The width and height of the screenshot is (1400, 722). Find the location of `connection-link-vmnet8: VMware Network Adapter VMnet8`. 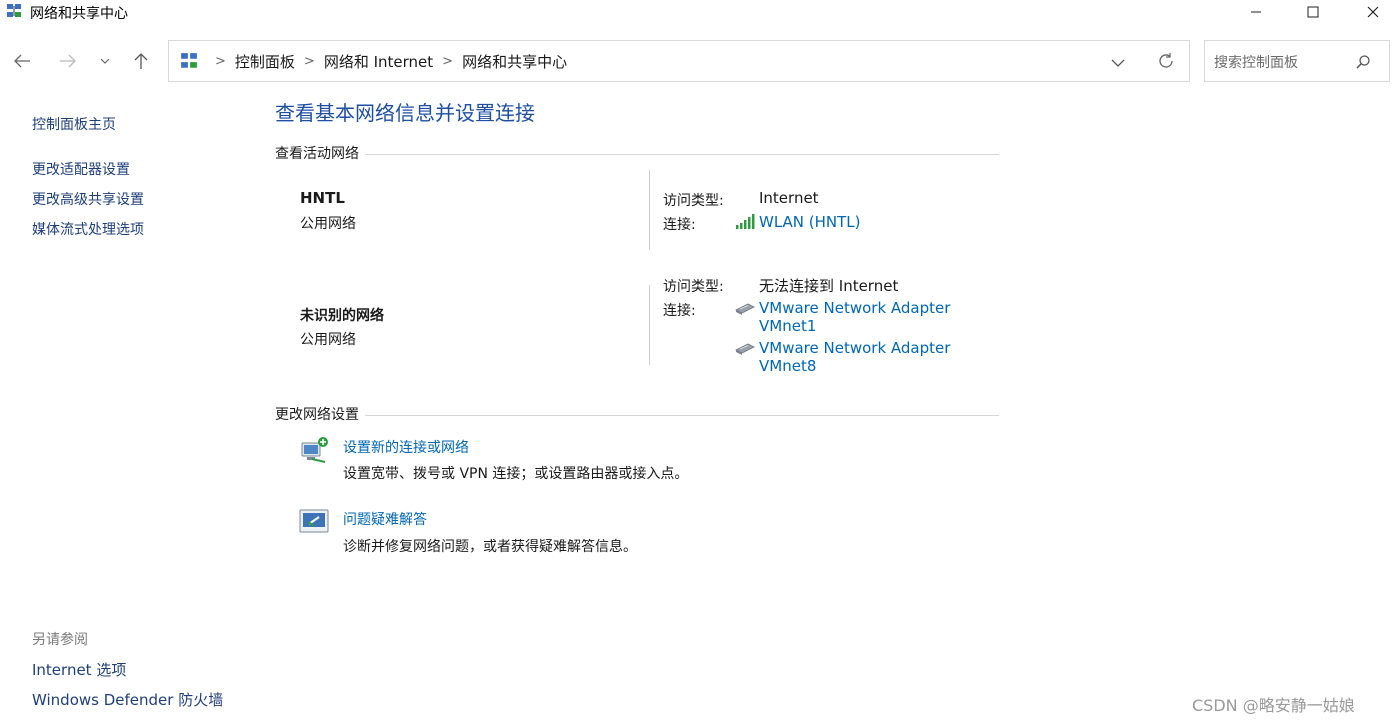

connection-link-vmnet8: VMware Network Adapter VMnet8 is located at coordinates (854, 357).